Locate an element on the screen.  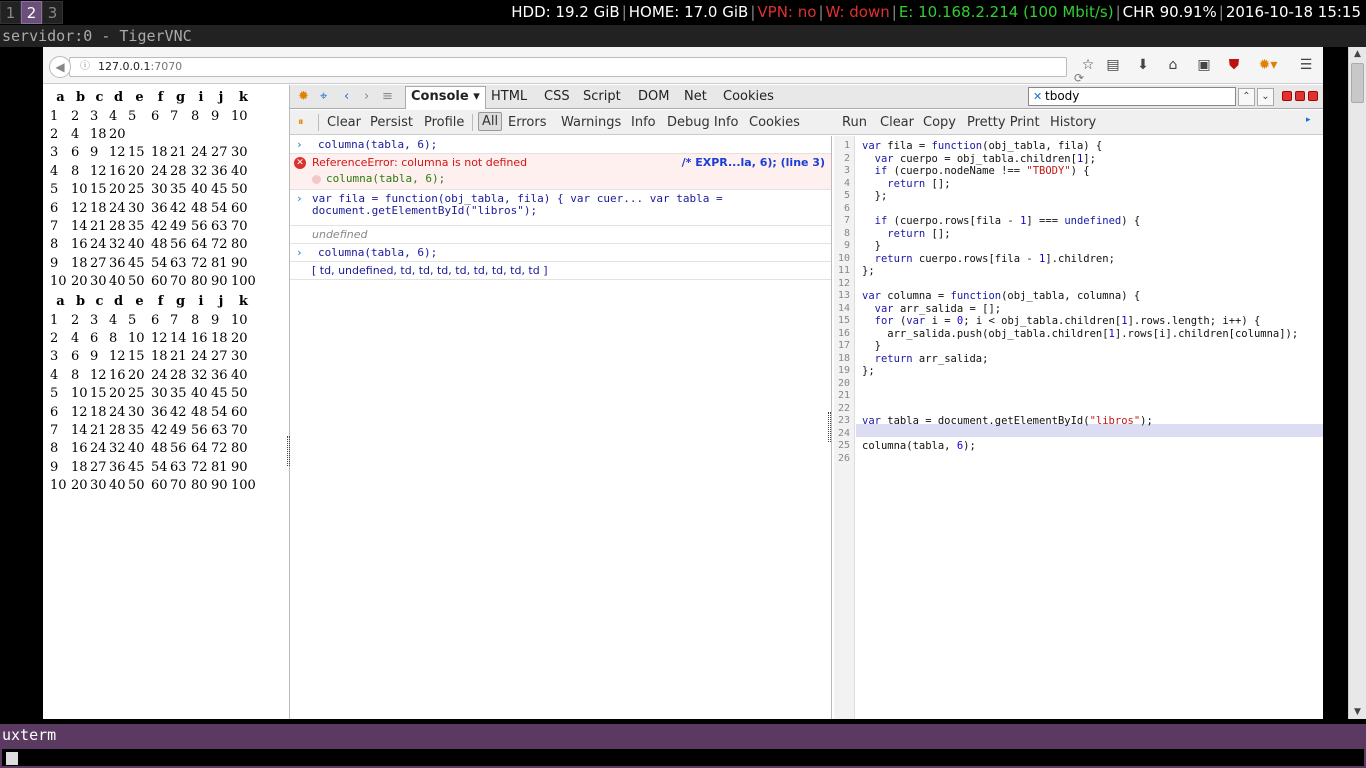
back-icon: ‹ is located at coordinates (346, 96).